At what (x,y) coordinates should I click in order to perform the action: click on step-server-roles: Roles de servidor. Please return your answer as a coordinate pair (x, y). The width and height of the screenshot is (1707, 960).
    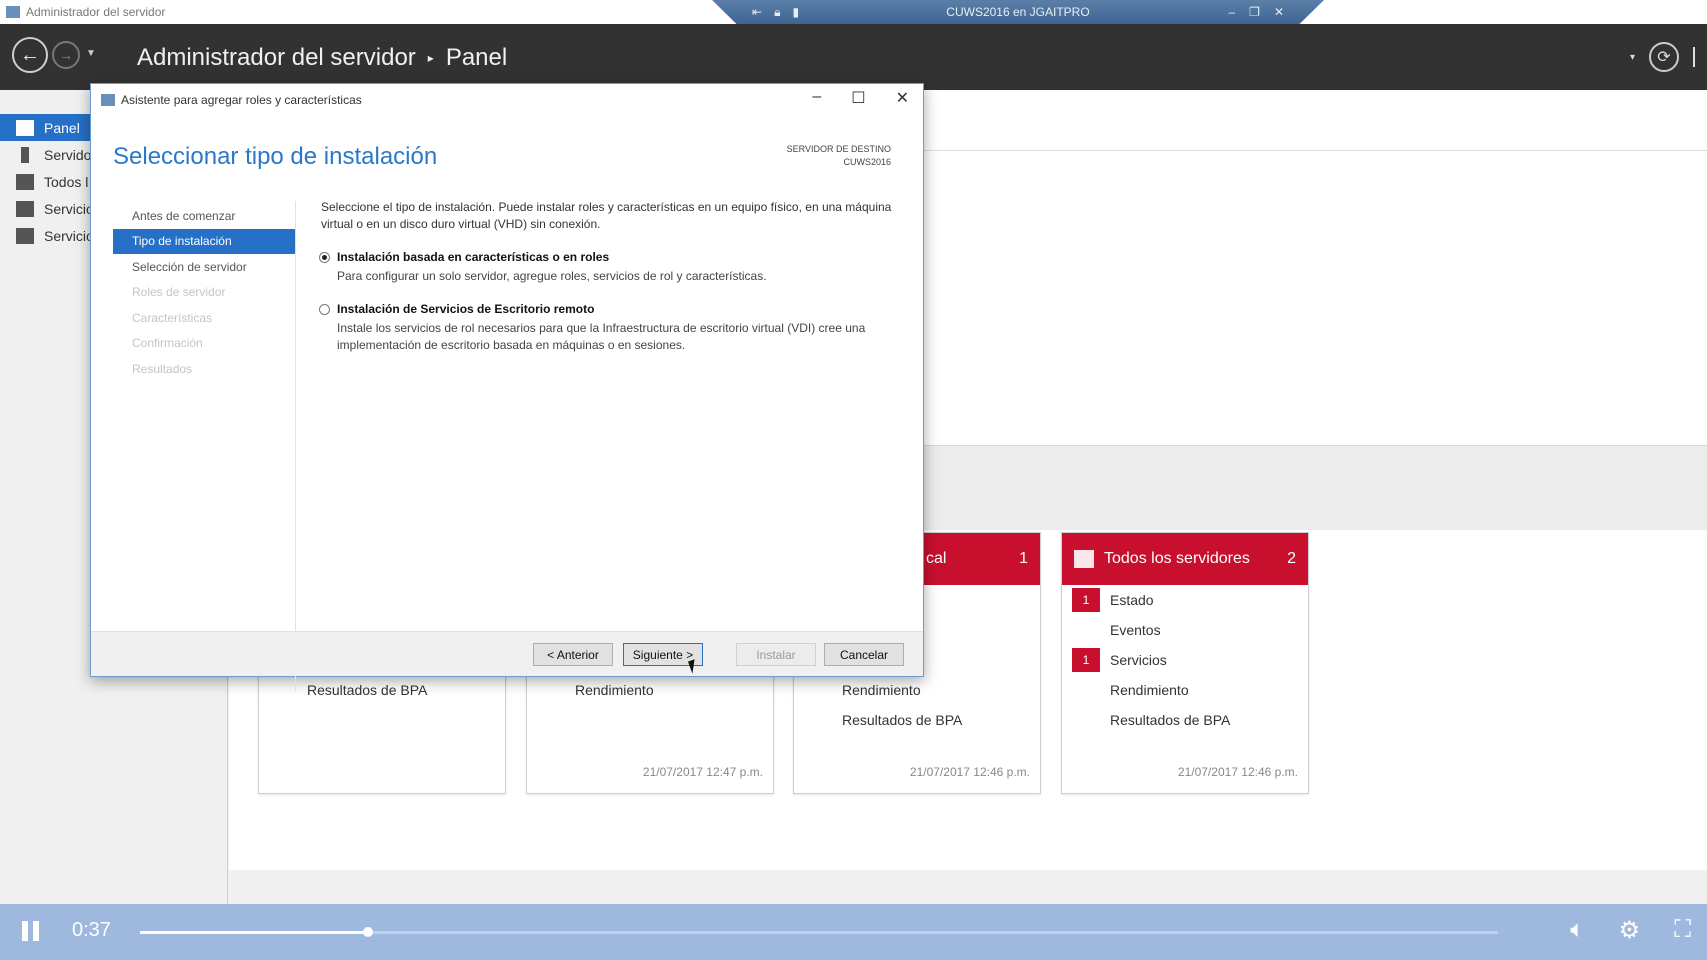
    Looking at the image, I should click on (179, 292).